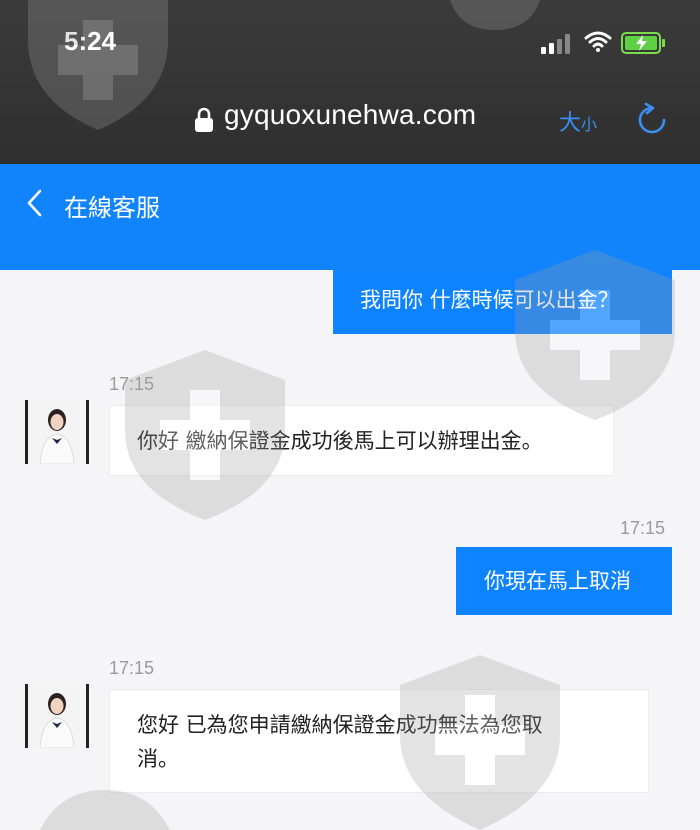 The image size is (700, 830). Describe the element at coordinates (350, 115) in the screenshot. I see `url-address: gyquoxunehwa.com` at that location.